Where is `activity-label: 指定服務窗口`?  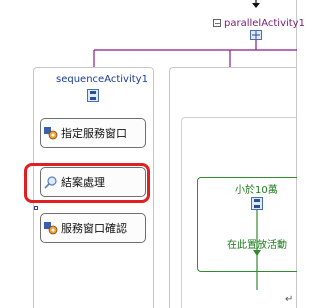 activity-label: 指定服務窗口 is located at coordinates (94, 133).